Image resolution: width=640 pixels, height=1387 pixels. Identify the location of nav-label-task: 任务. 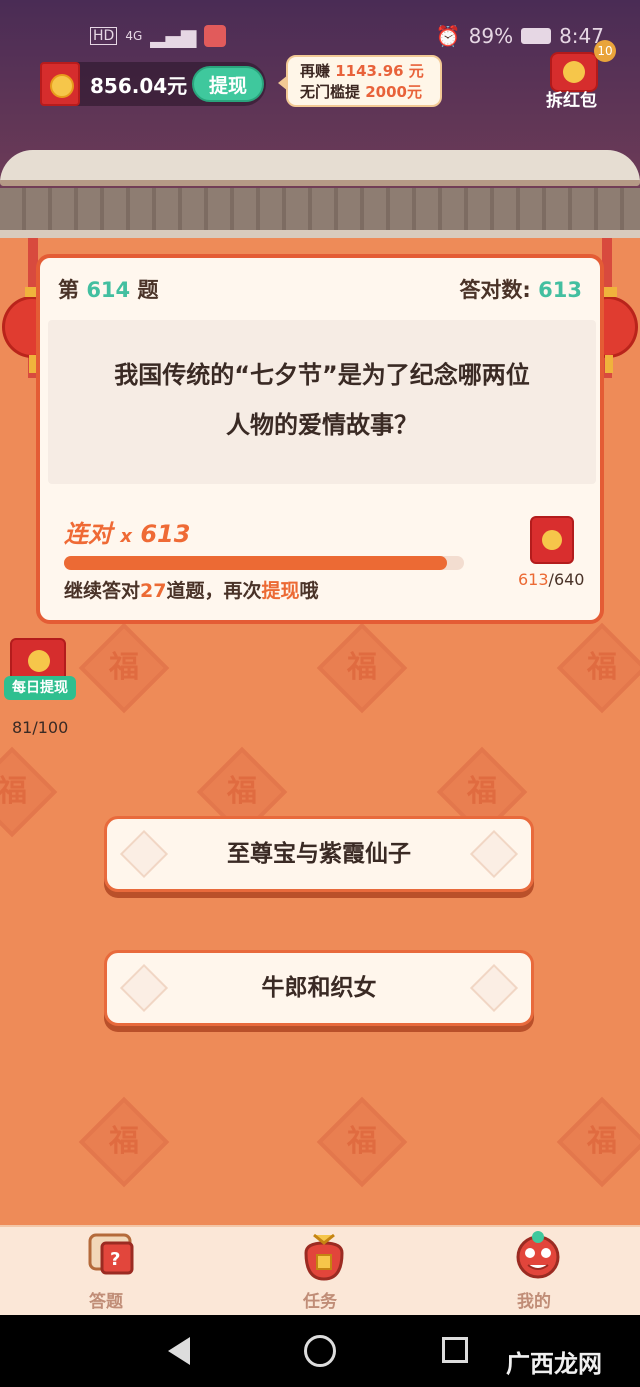
(320, 1302).